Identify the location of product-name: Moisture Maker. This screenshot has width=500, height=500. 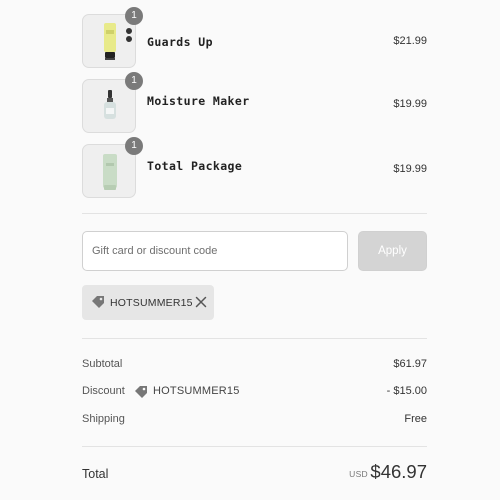
(198, 101).